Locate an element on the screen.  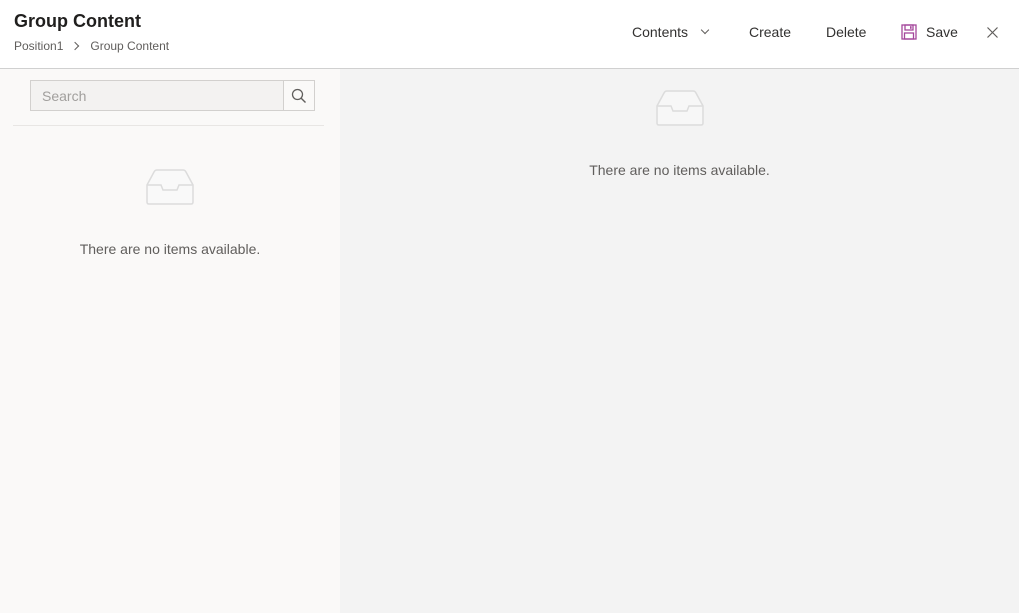
close-icon is located at coordinates (992, 32).